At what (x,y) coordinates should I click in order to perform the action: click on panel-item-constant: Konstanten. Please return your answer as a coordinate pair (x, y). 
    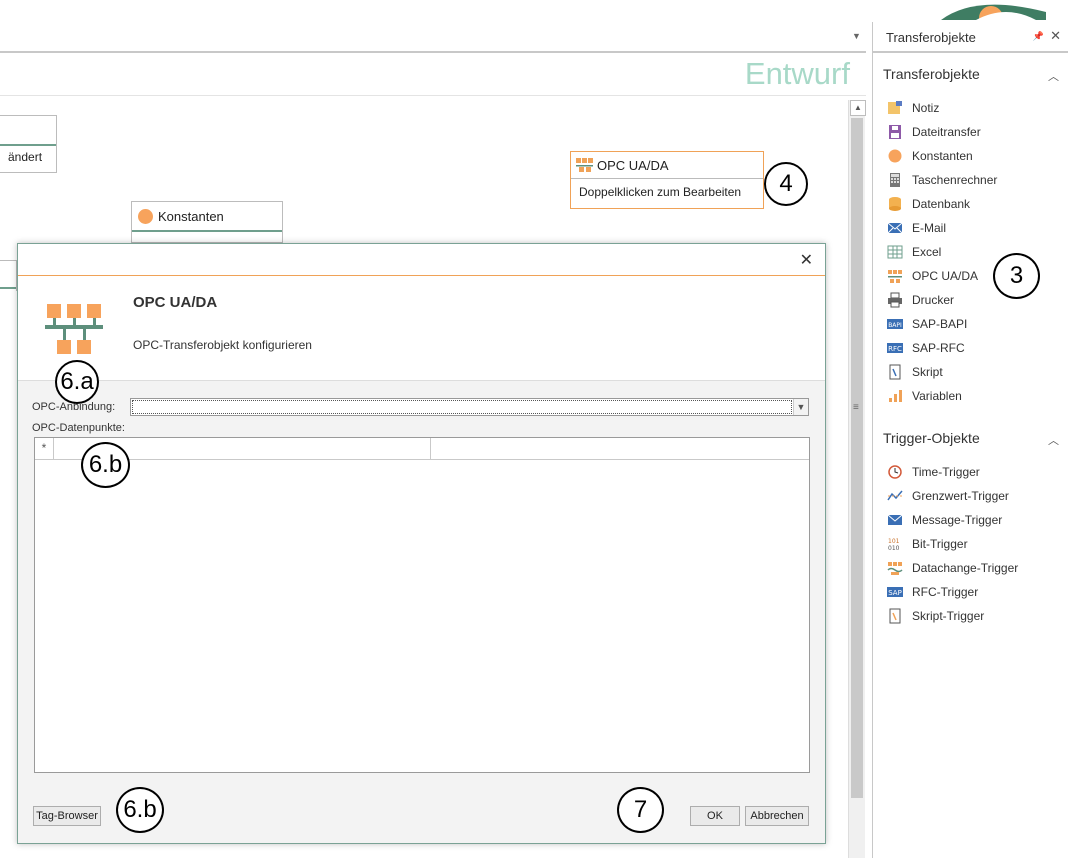
    Looking at the image, I should click on (930, 156).